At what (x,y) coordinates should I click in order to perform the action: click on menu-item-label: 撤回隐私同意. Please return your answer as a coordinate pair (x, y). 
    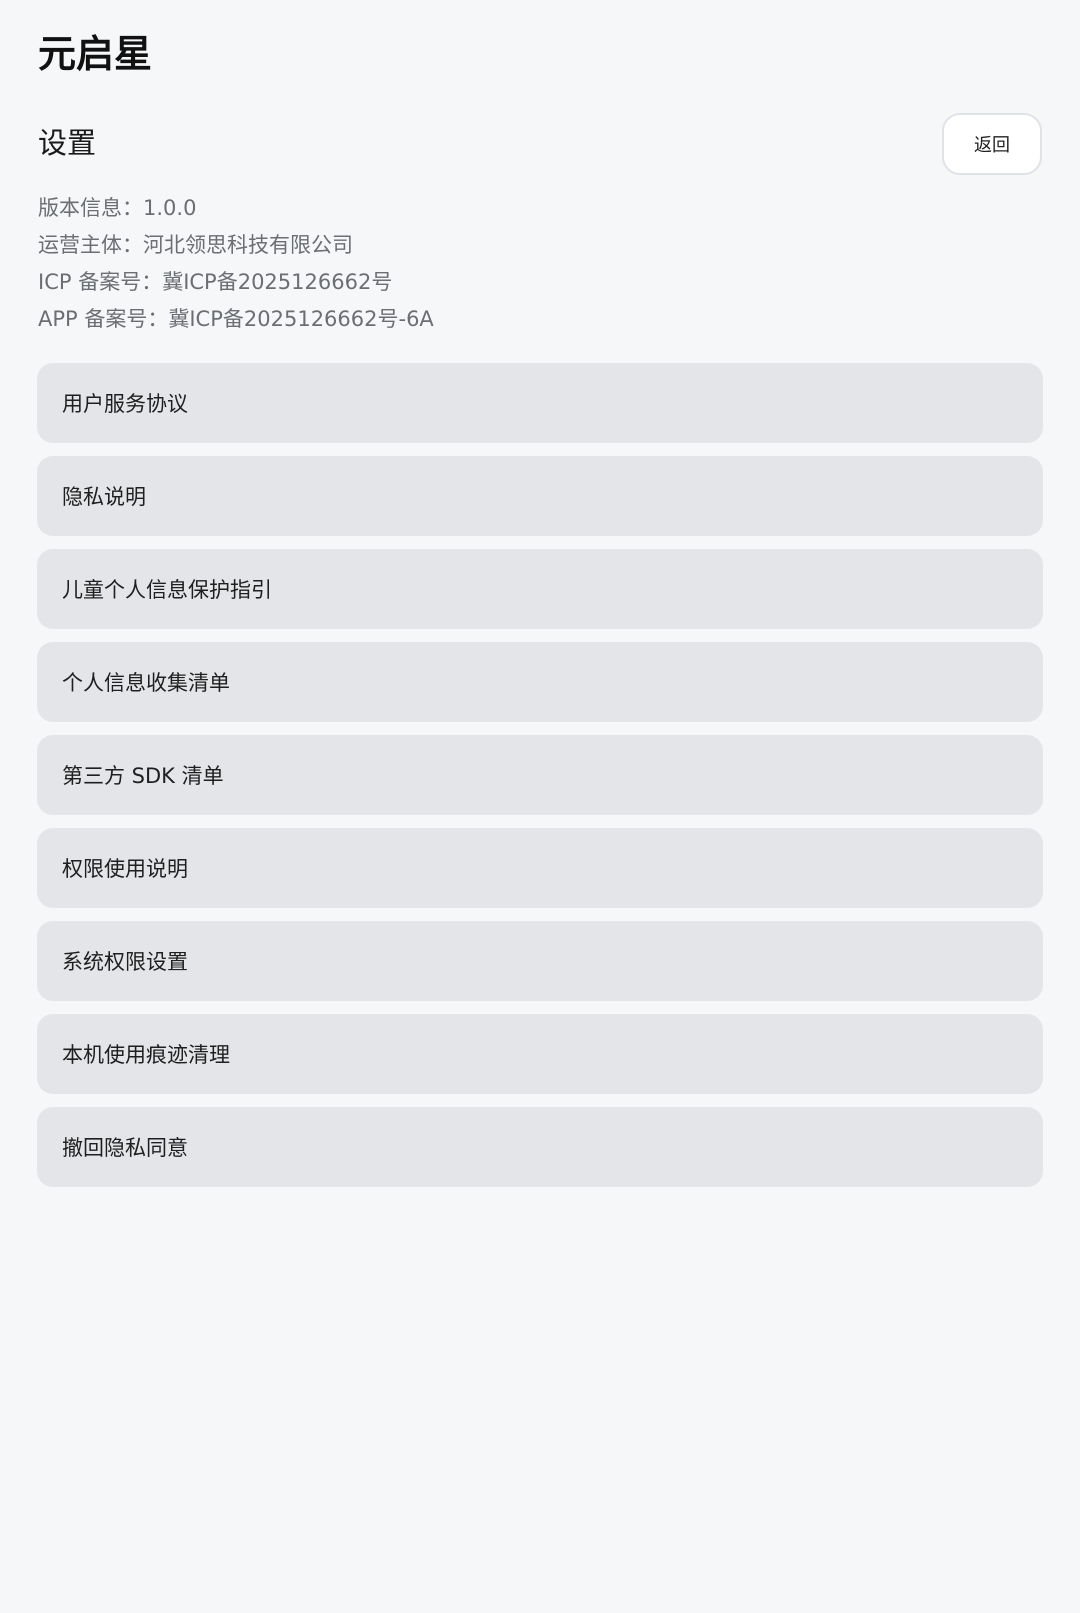
    Looking at the image, I should click on (125, 1148).